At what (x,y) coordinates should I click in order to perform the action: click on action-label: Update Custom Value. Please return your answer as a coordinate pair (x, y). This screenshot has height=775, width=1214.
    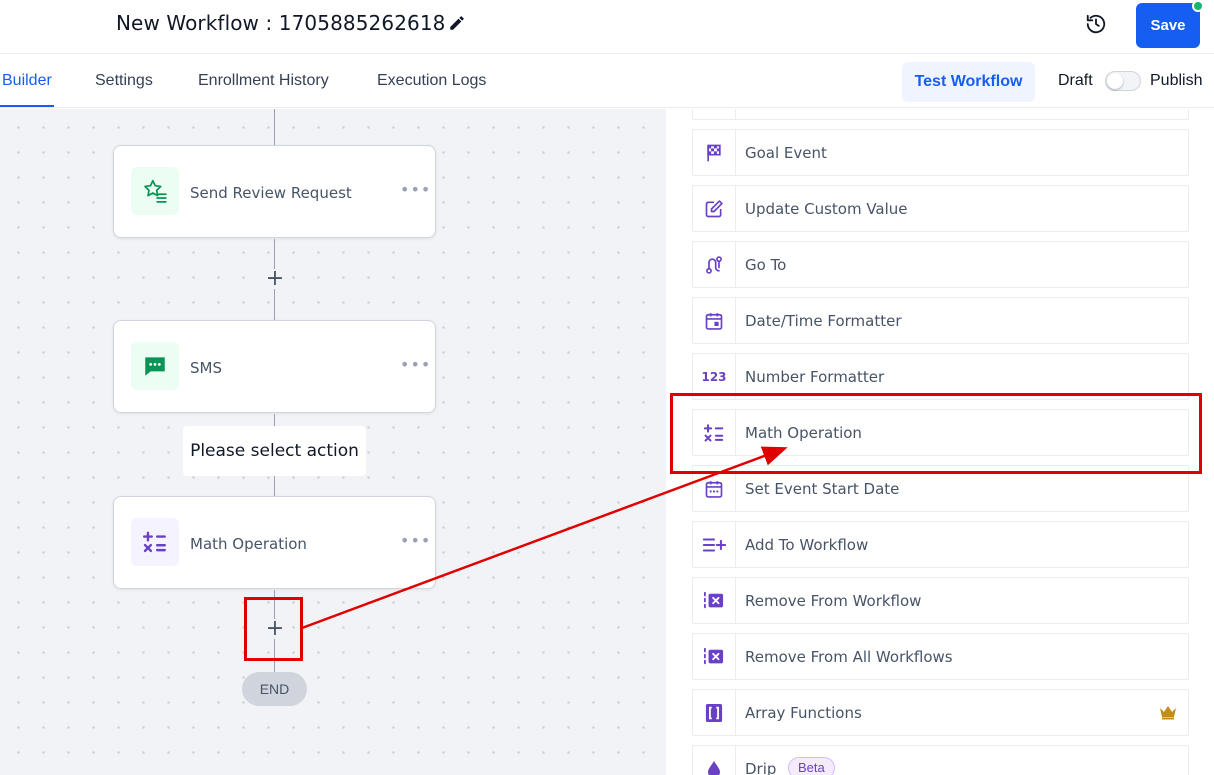
    Looking at the image, I should click on (826, 209).